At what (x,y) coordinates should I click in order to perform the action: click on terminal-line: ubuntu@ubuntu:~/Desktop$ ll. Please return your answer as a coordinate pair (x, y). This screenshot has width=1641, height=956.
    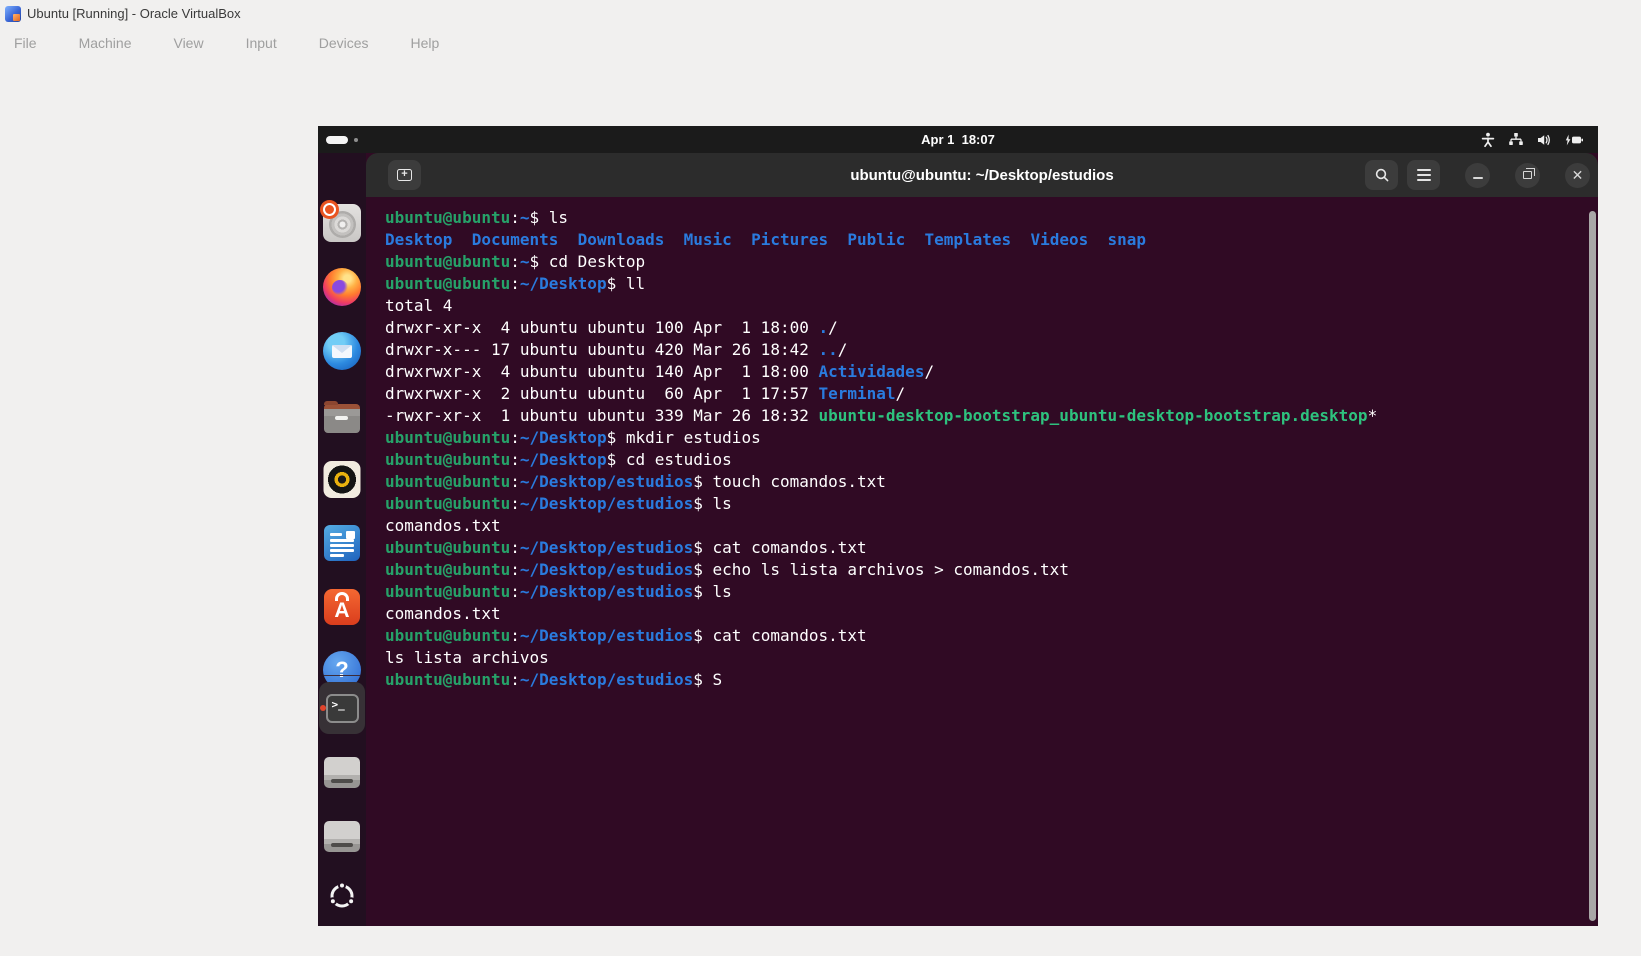
    Looking at the image, I should click on (515, 283).